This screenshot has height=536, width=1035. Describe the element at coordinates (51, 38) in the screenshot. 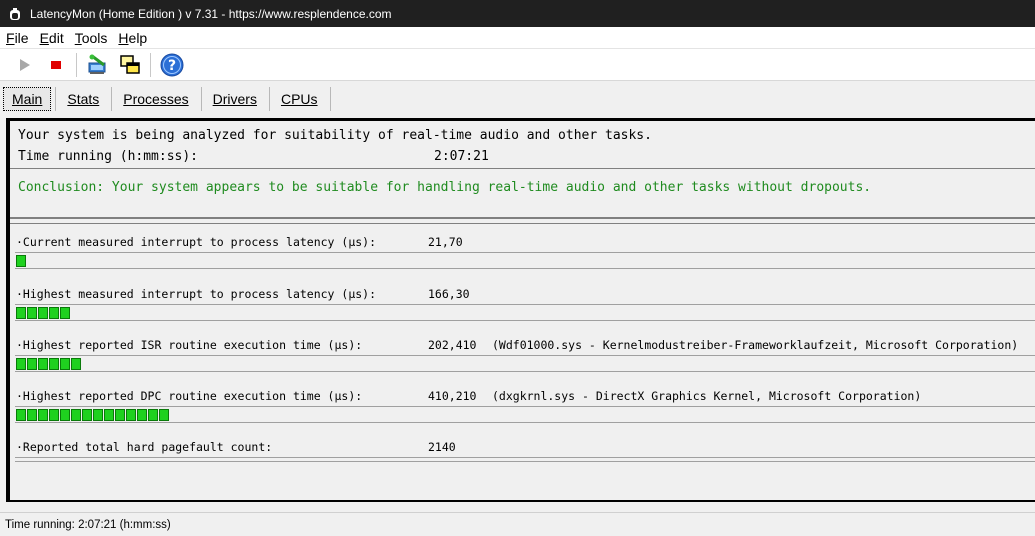

I see `menu-edit: Edit` at that location.